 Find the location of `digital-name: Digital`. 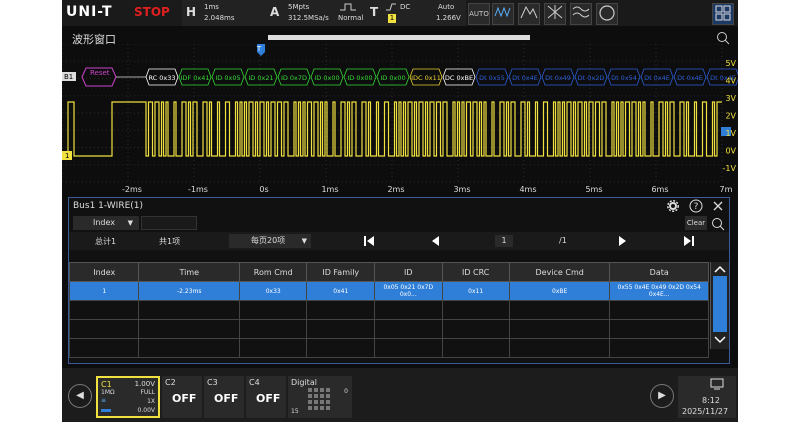

digital-name: Digital is located at coordinates (304, 382).